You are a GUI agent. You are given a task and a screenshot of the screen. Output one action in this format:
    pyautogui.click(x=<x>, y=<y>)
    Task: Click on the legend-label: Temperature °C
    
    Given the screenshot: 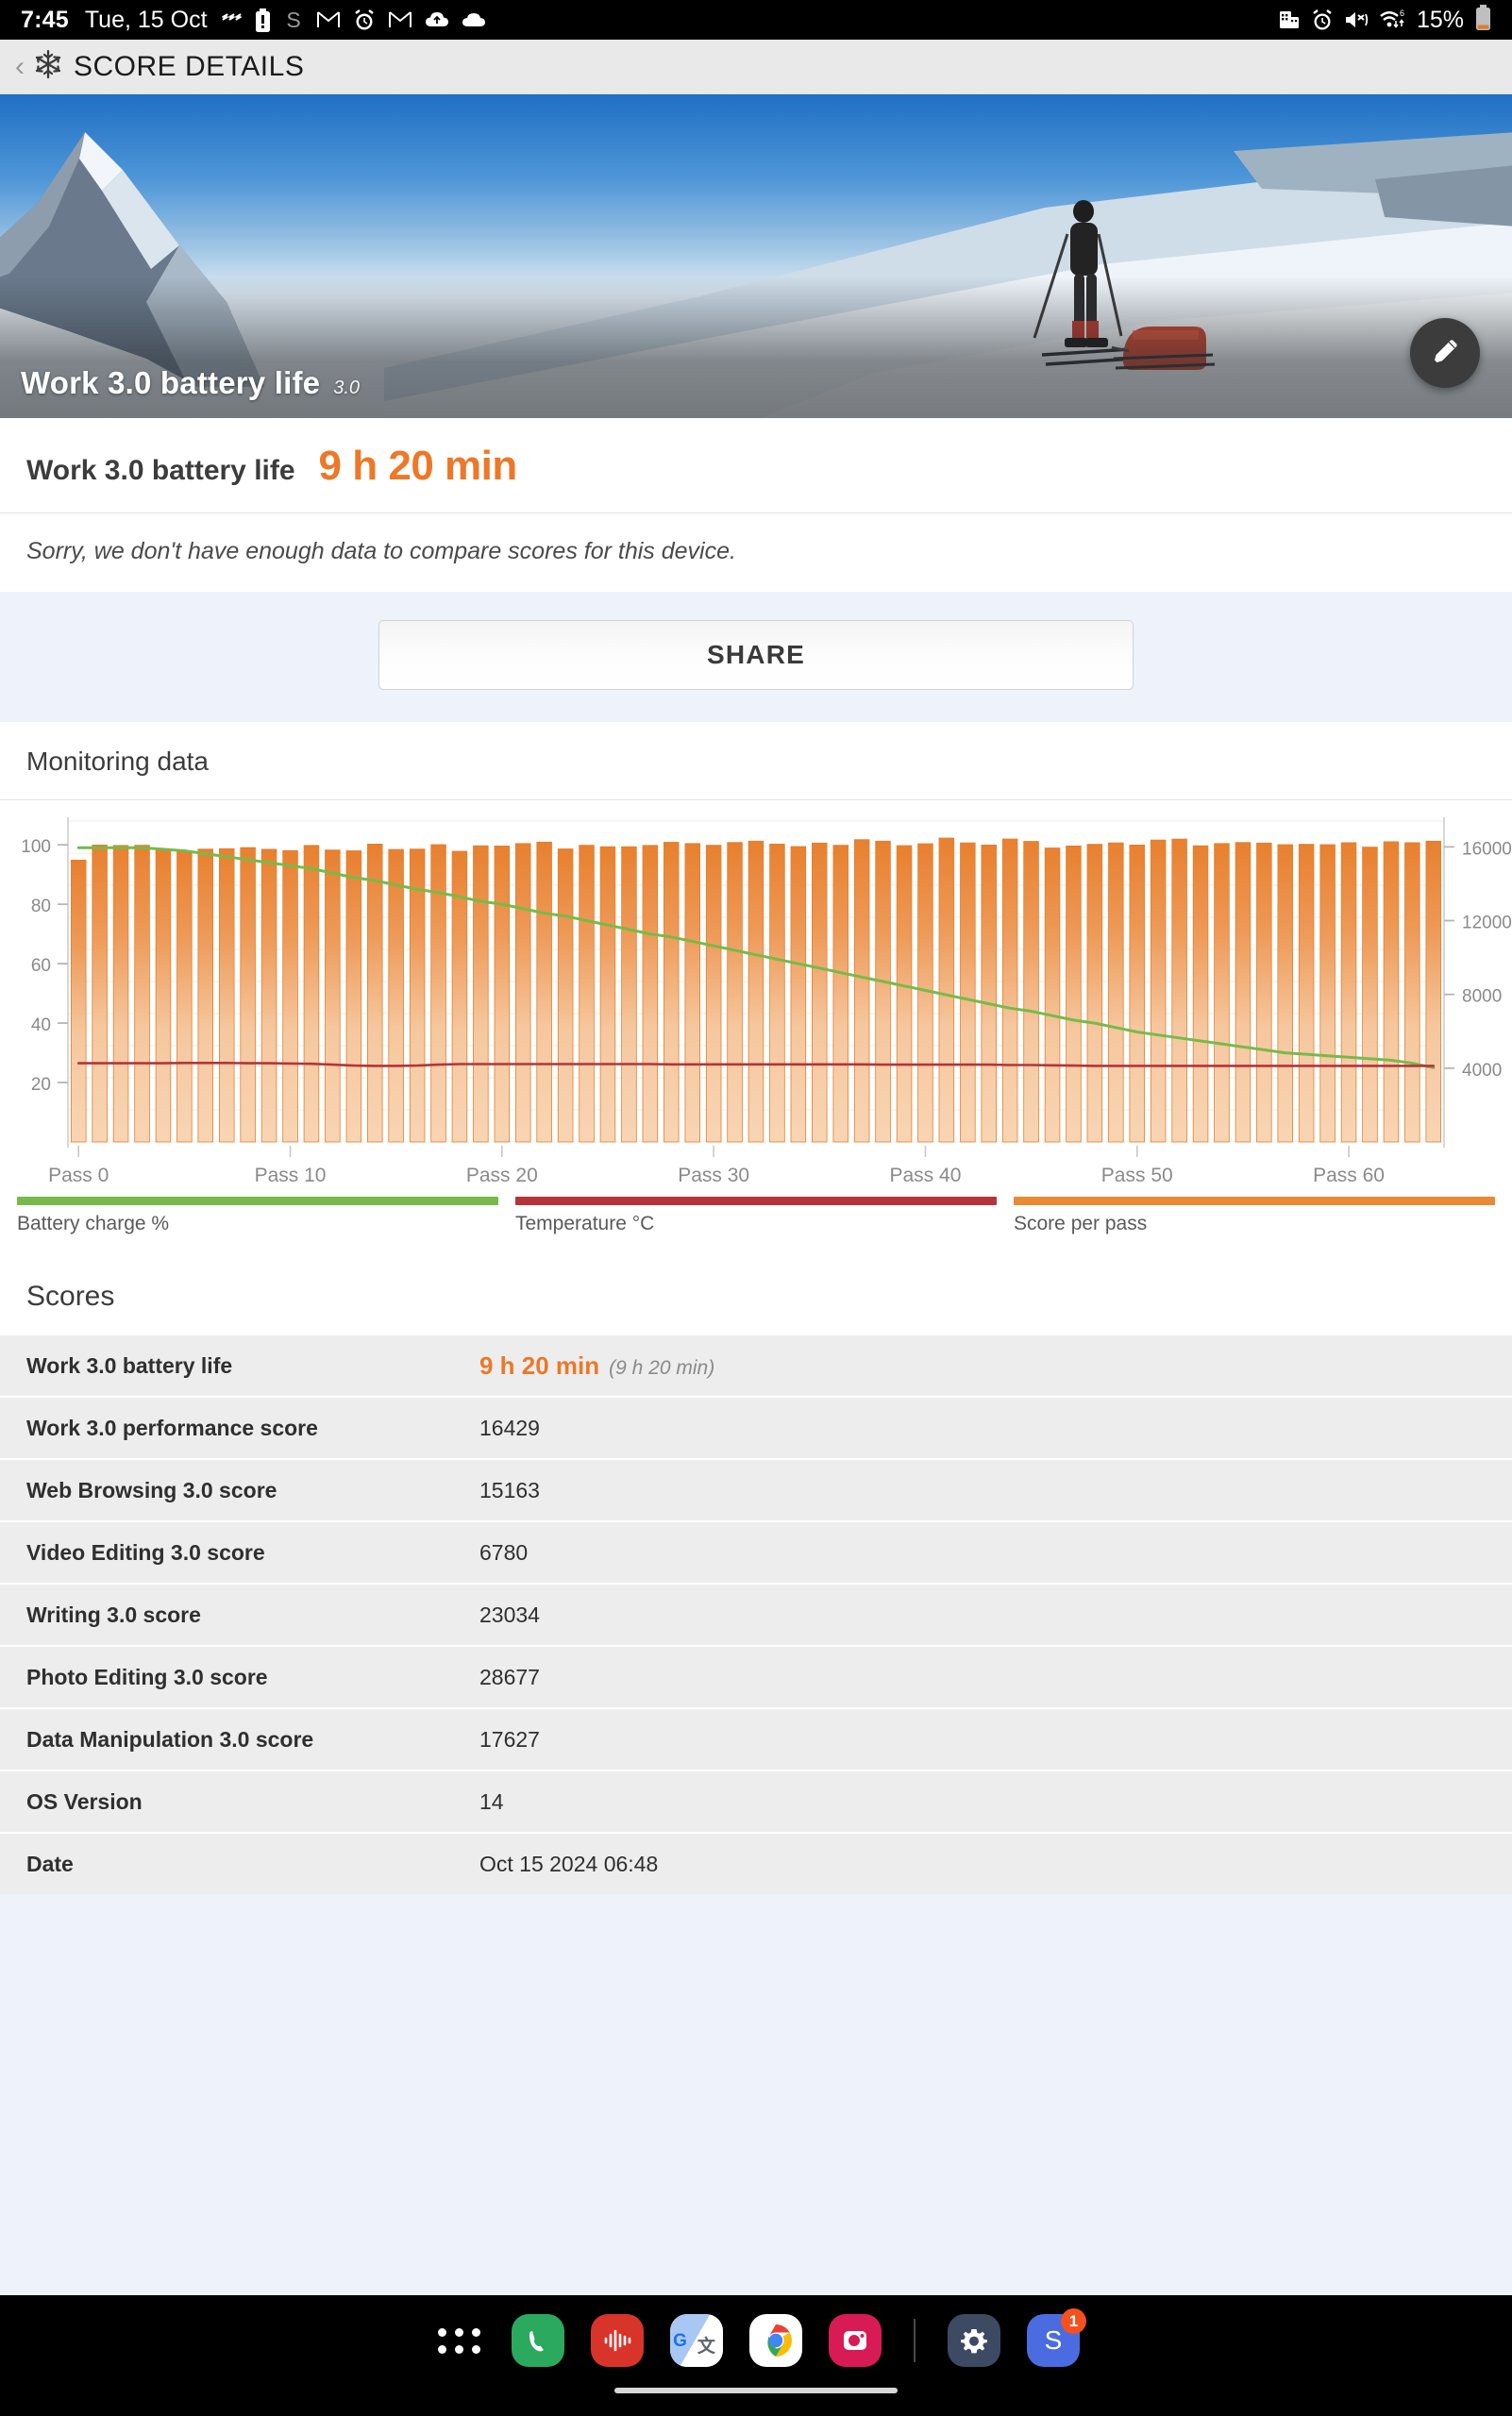 What is the action you would take?
    pyautogui.click(x=585, y=1223)
    